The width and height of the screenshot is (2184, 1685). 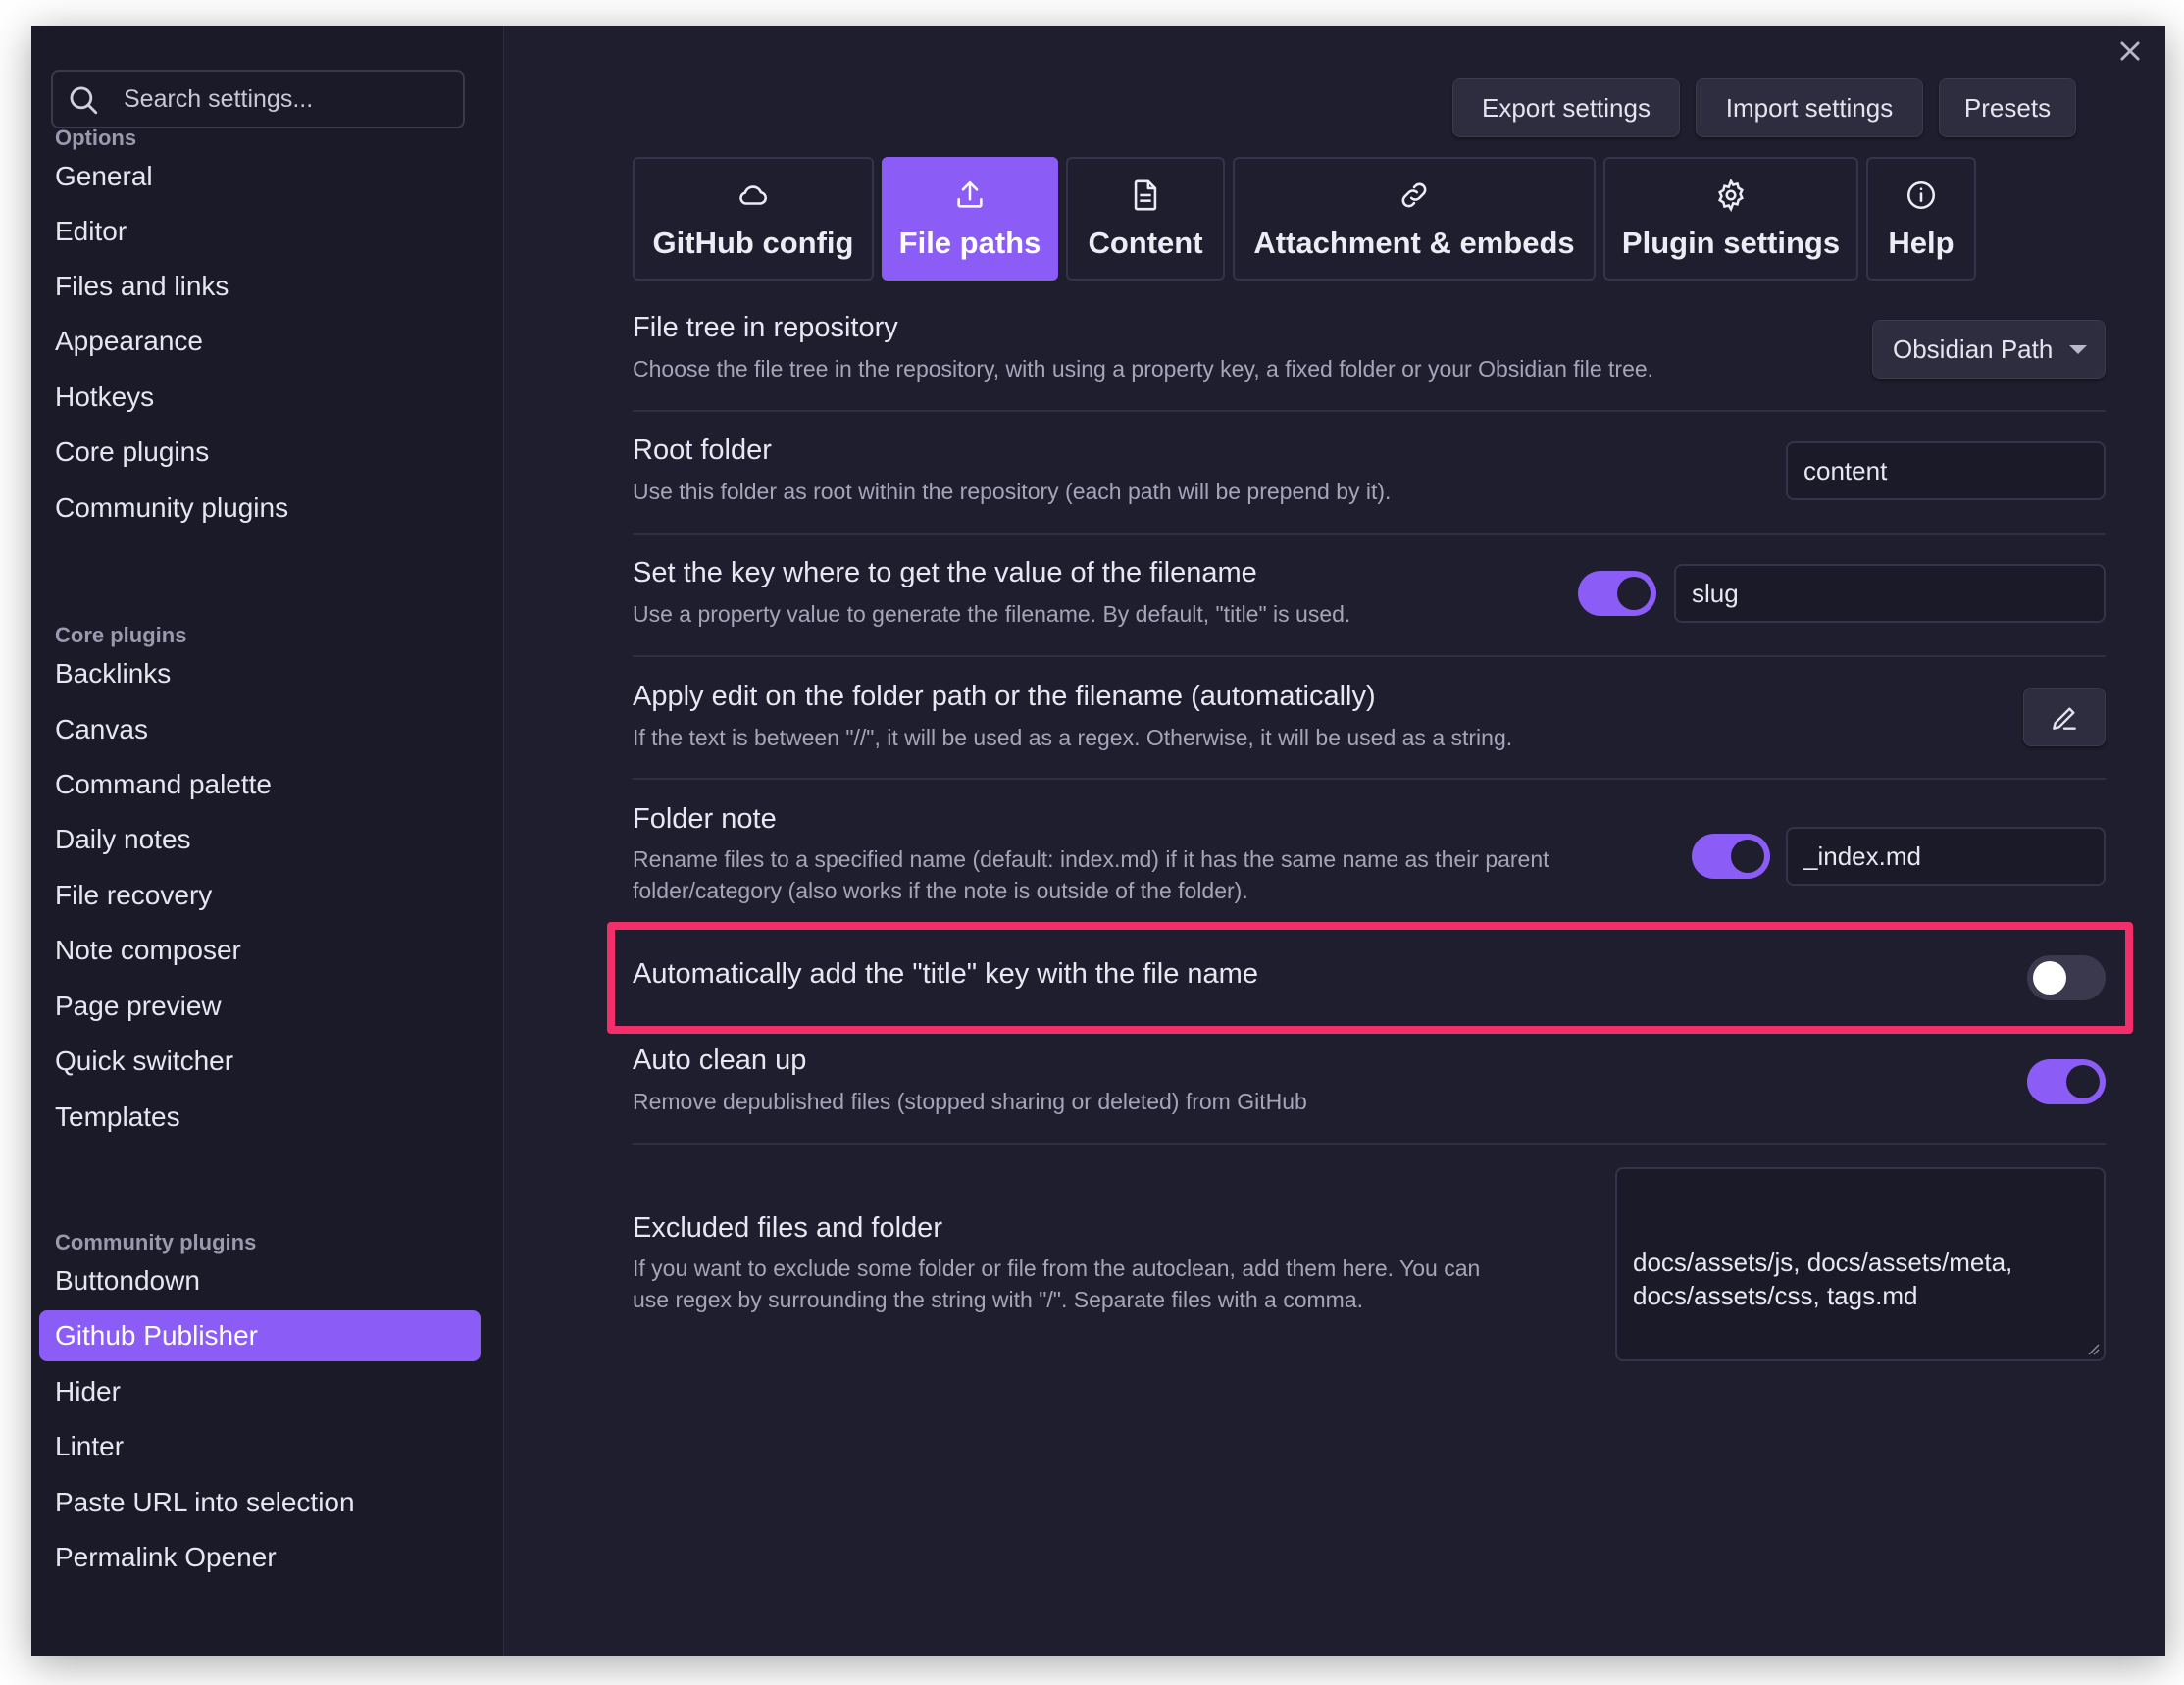 I want to click on tab-content: Content, so click(x=1145, y=219).